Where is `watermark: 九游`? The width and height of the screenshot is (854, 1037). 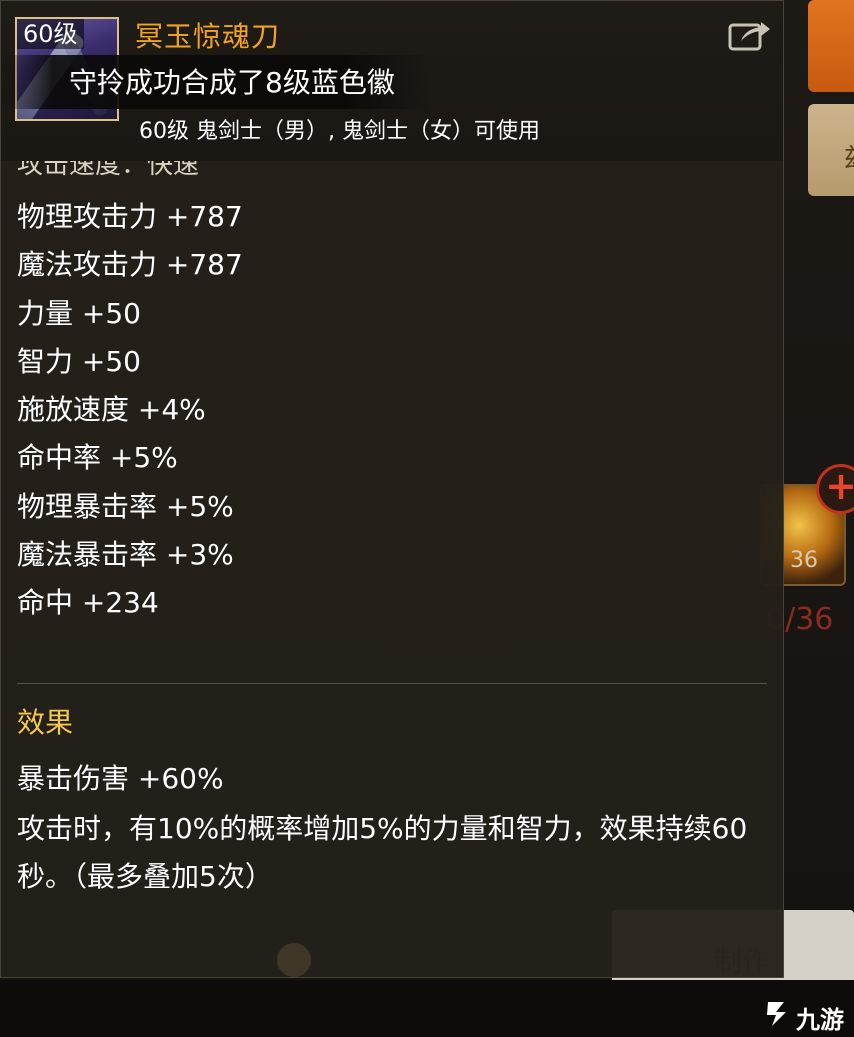 watermark: 九游 is located at coordinates (808, 1014).